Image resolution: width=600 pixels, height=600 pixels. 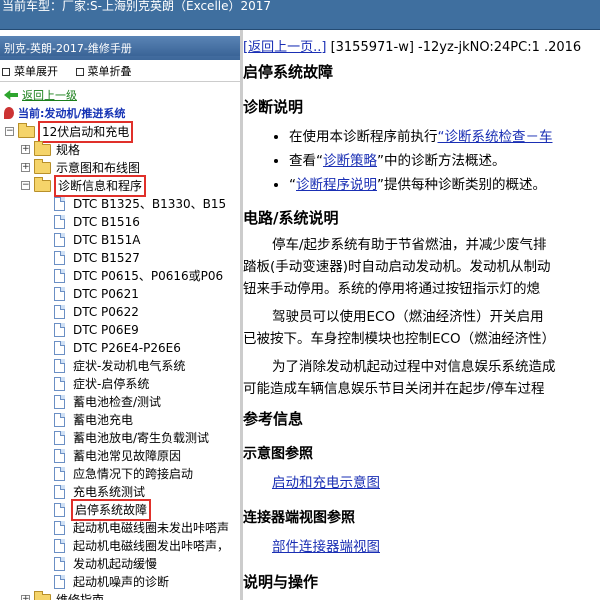 I want to click on tree-folder: + 示意图和布线图, so click(x=120, y=168).